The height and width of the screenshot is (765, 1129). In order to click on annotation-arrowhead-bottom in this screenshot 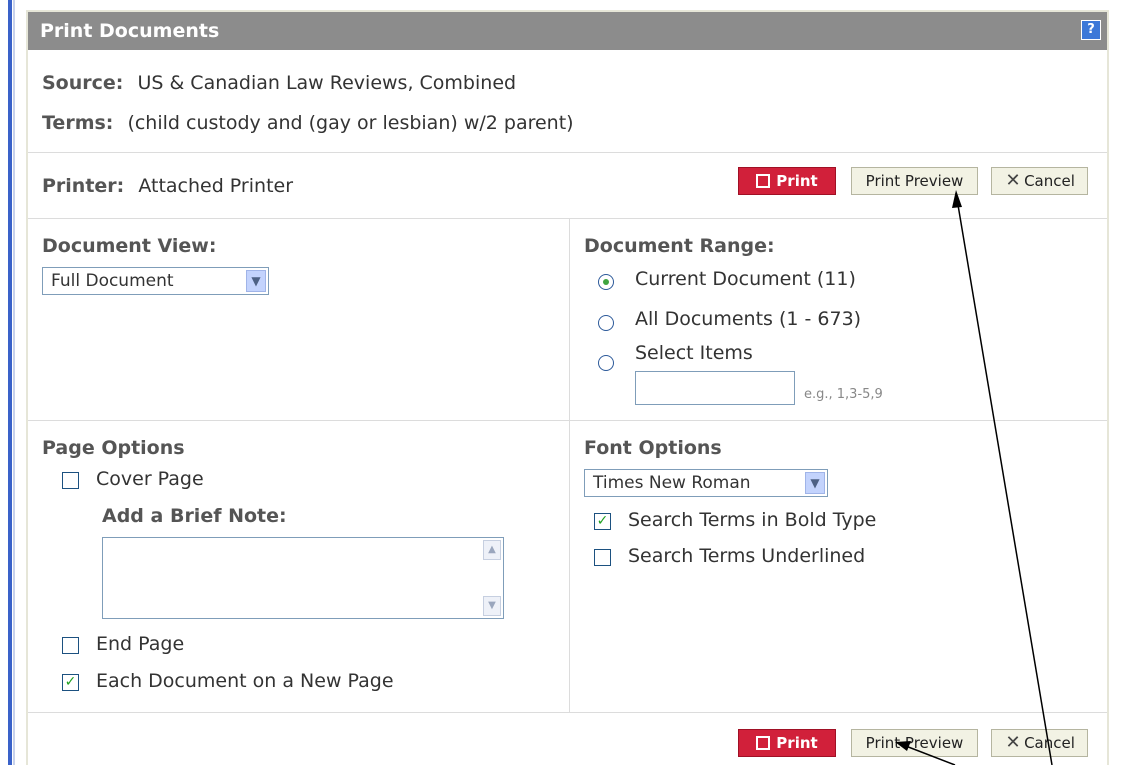, I will do `click(903, 746)`.